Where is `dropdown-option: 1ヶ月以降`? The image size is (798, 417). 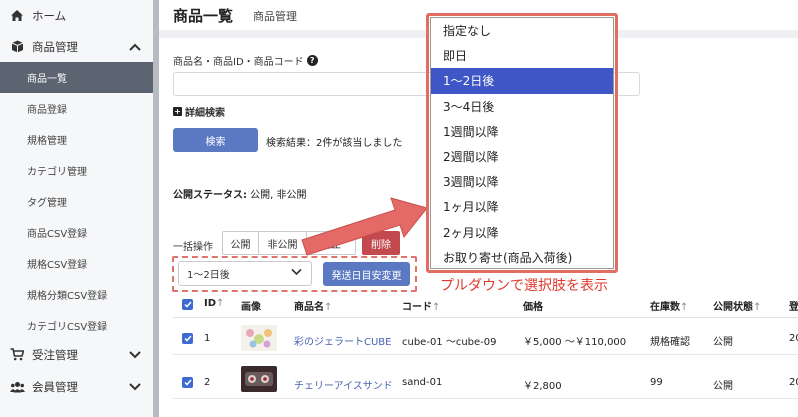
dropdown-option: 1ヶ月以降 is located at coordinates (522, 206).